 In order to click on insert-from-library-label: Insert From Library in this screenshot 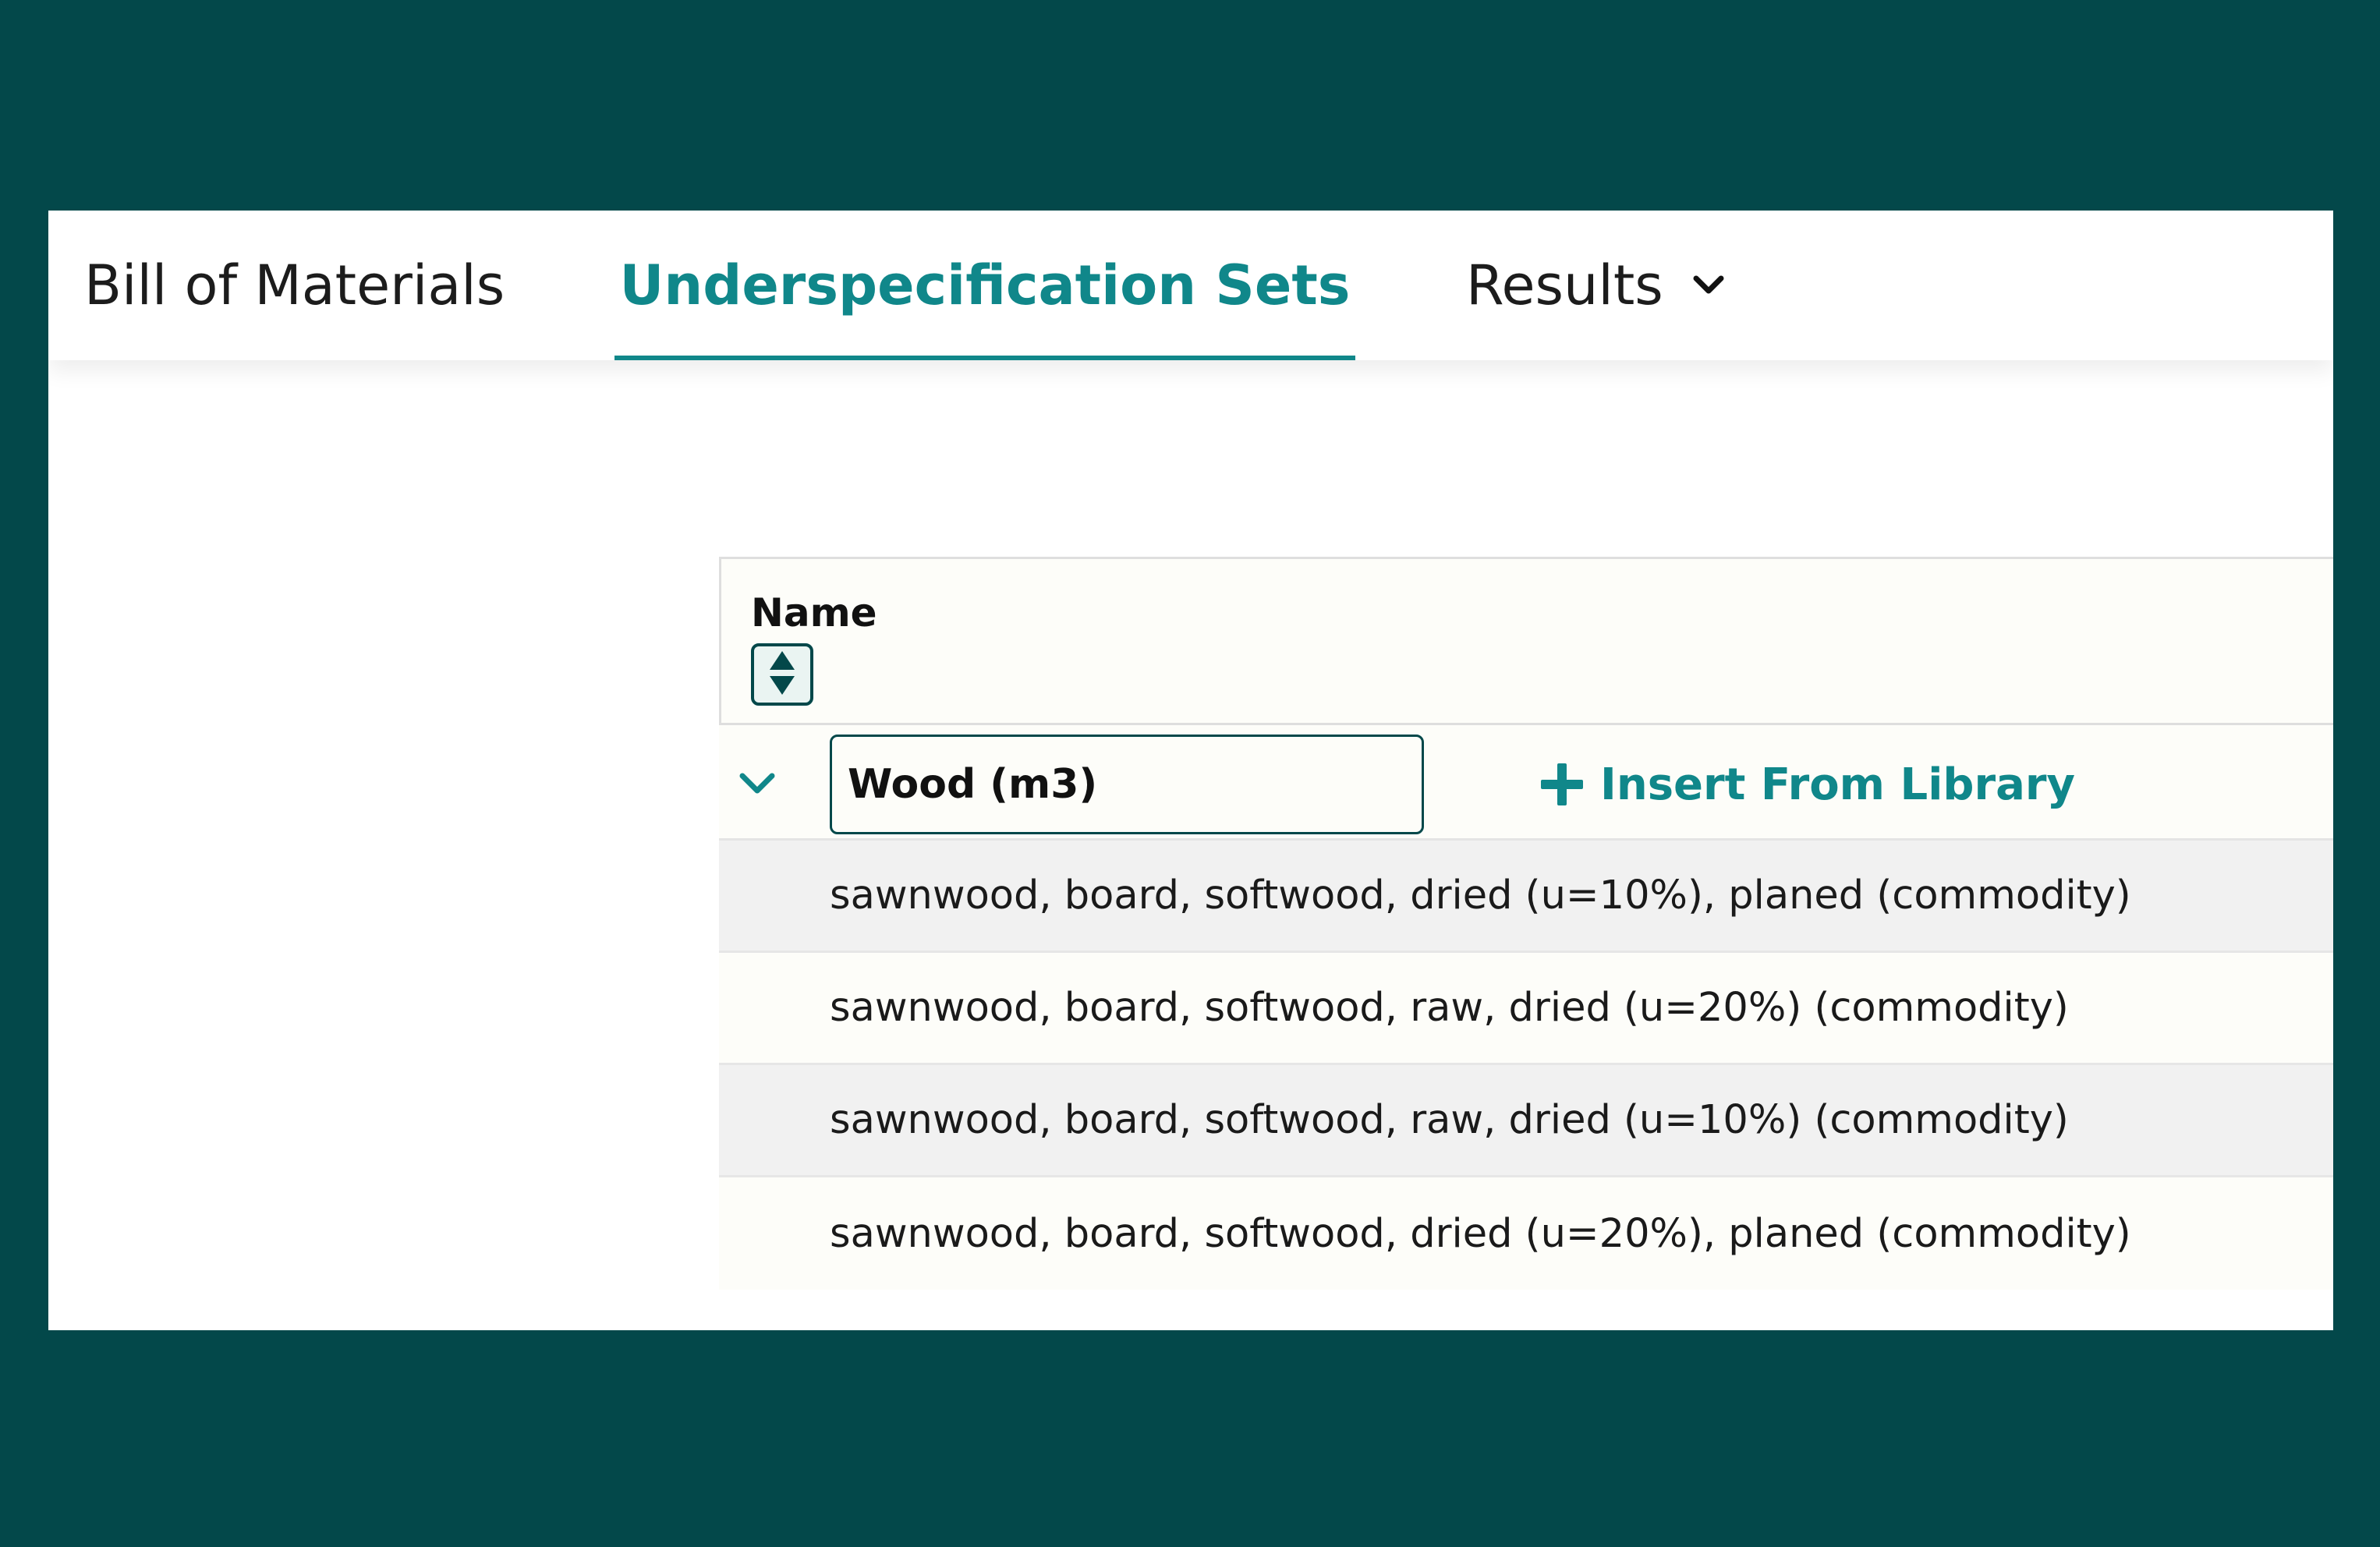, I will do `click(1837, 785)`.